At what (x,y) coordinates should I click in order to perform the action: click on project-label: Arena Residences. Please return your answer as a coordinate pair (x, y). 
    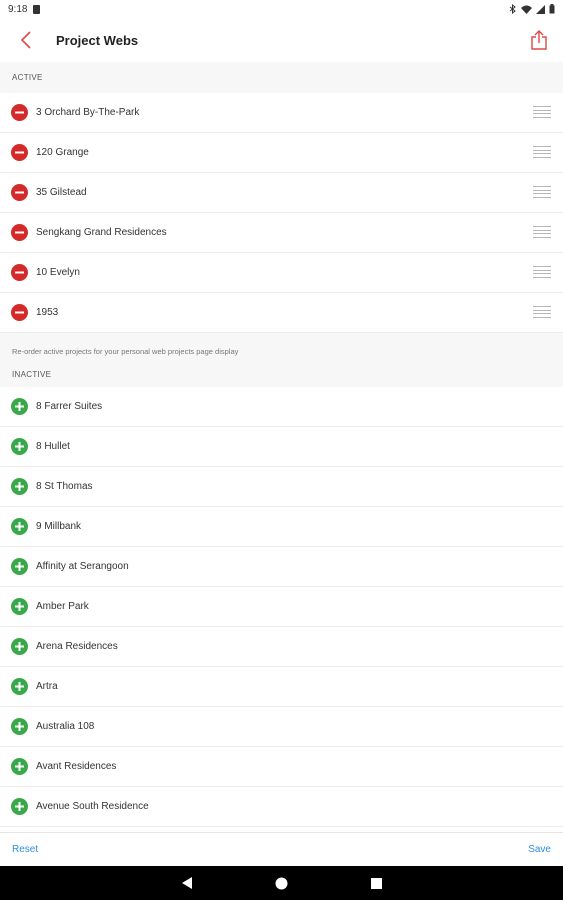
    Looking at the image, I should click on (77, 646).